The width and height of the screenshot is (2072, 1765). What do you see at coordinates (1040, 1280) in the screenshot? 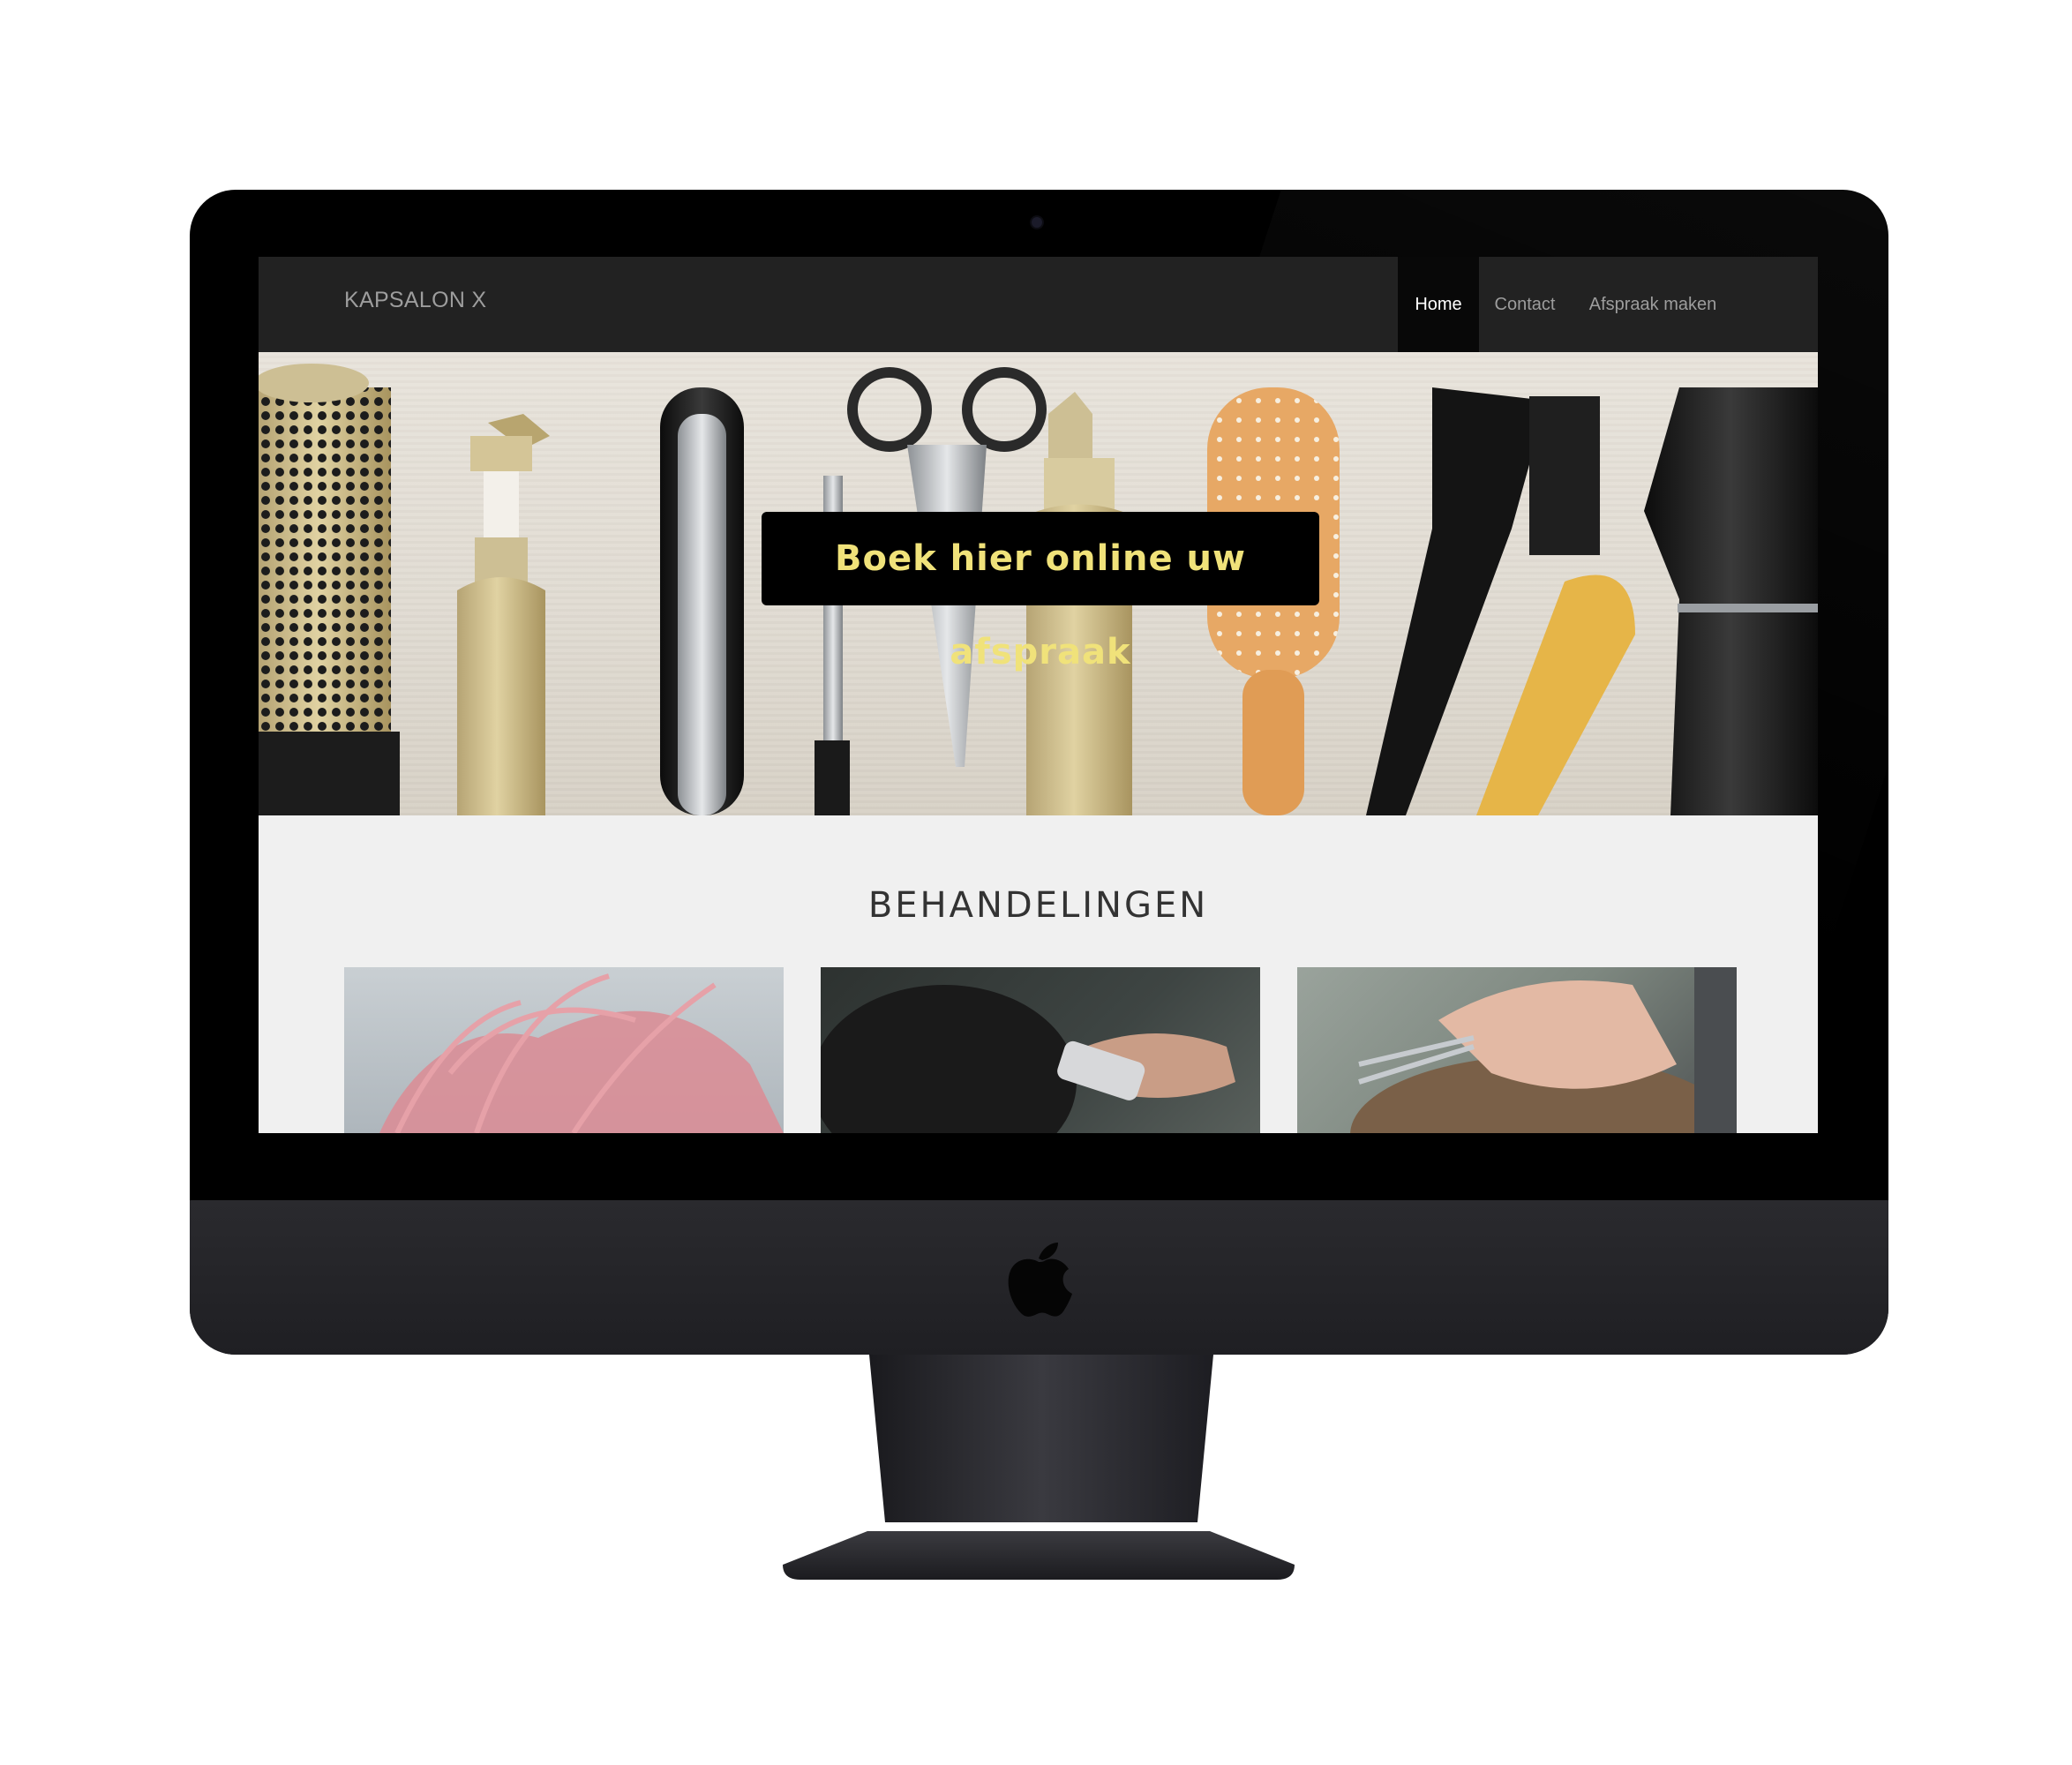
I see `apple-logo-icon` at bounding box center [1040, 1280].